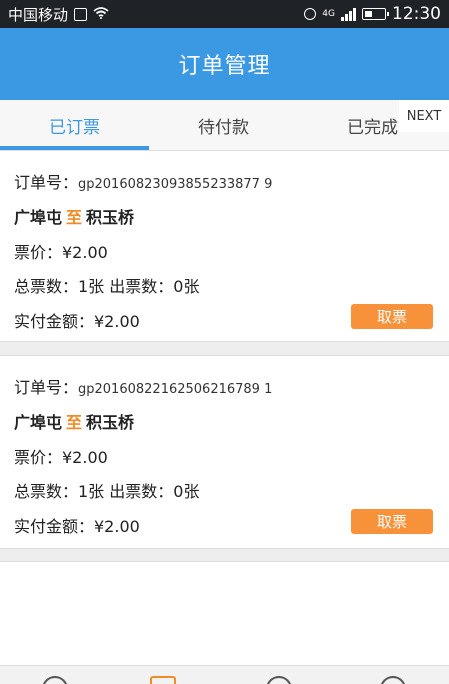 The width and height of the screenshot is (449, 684). Describe the element at coordinates (328, 13) in the screenshot. I see `network-type: 4G` at that location.